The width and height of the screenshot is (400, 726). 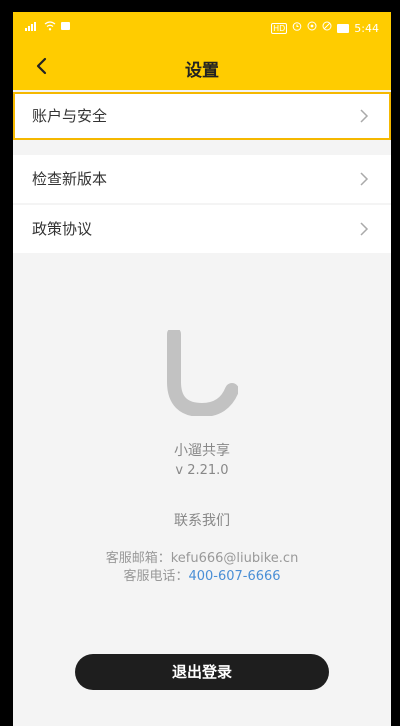 I want to click on phone-label: 客服电话：, so click(x=156, y=576).